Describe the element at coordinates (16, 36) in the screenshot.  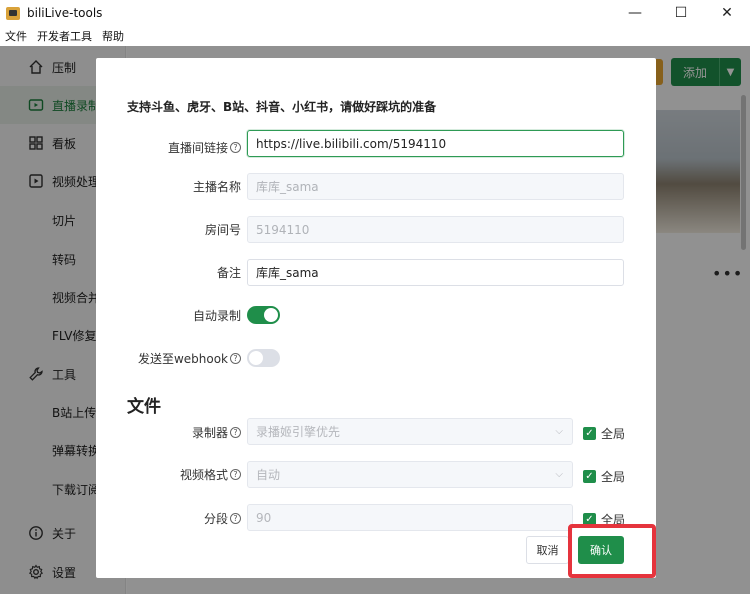
I see `menu-file: 文件` at that location.